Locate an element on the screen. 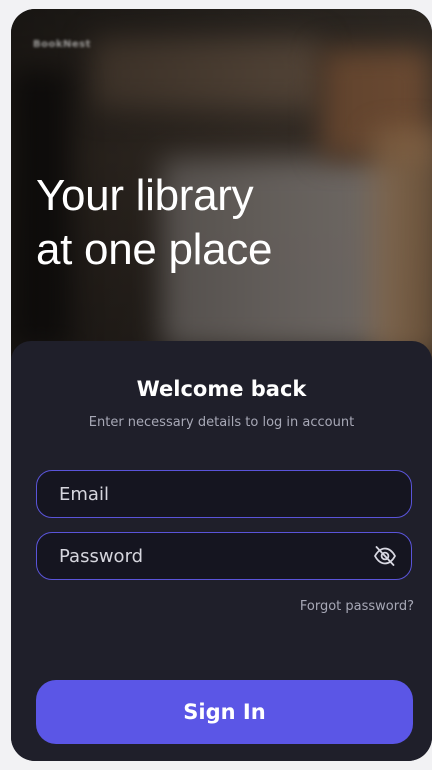 The width and height of the screenshot is (432, 770). sign-in-button: Sign In is located at coordinates (224, 712).